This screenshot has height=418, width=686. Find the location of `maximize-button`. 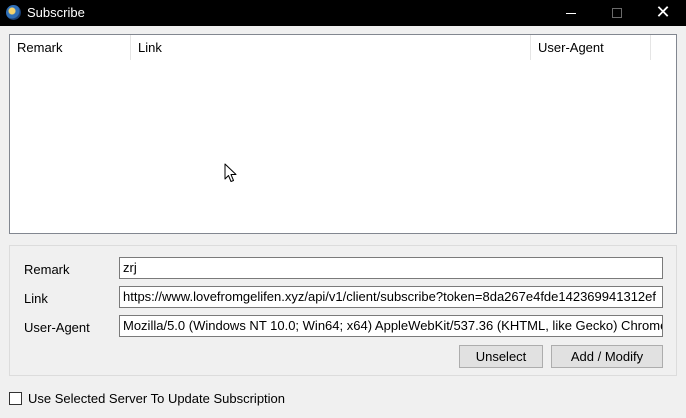

maximize-button is located at coordinates (617, 13).